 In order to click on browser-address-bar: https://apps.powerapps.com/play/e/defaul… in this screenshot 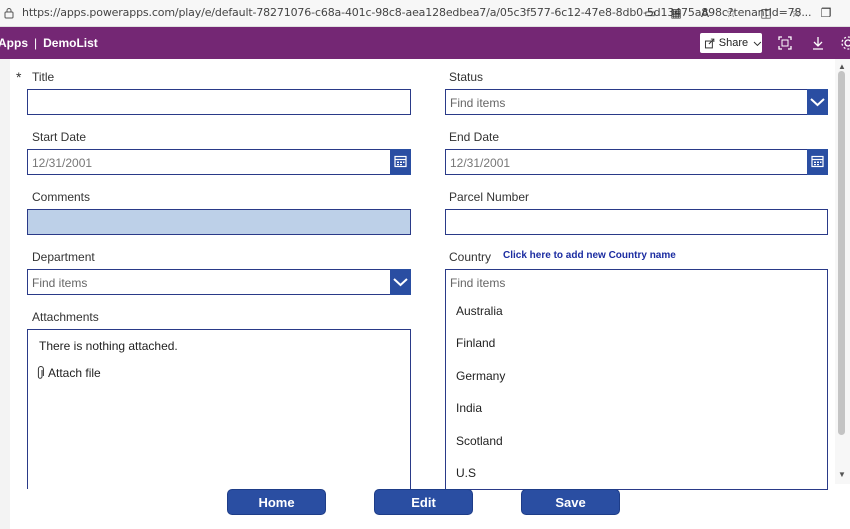, I will do `click(425, 13)`.